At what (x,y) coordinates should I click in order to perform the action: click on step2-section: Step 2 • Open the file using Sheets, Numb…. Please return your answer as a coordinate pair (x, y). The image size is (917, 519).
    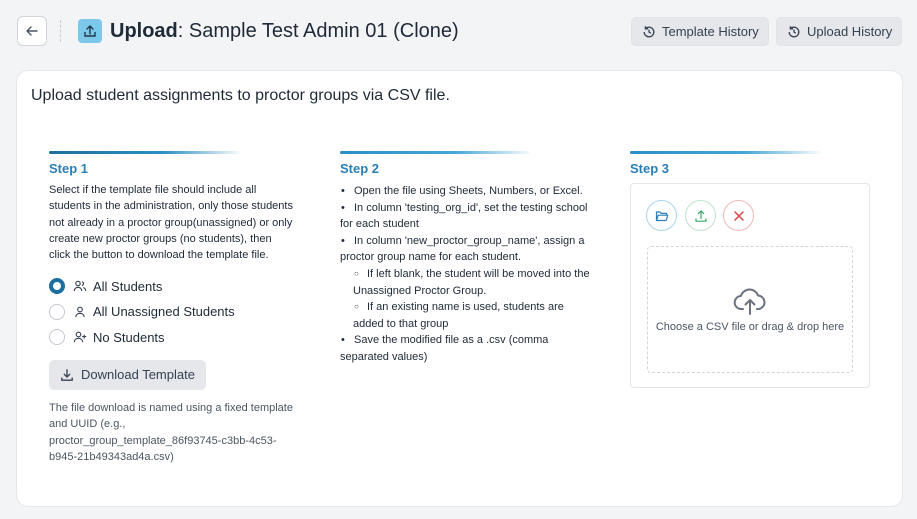
    Looking at the image, I should click on (465, 258).